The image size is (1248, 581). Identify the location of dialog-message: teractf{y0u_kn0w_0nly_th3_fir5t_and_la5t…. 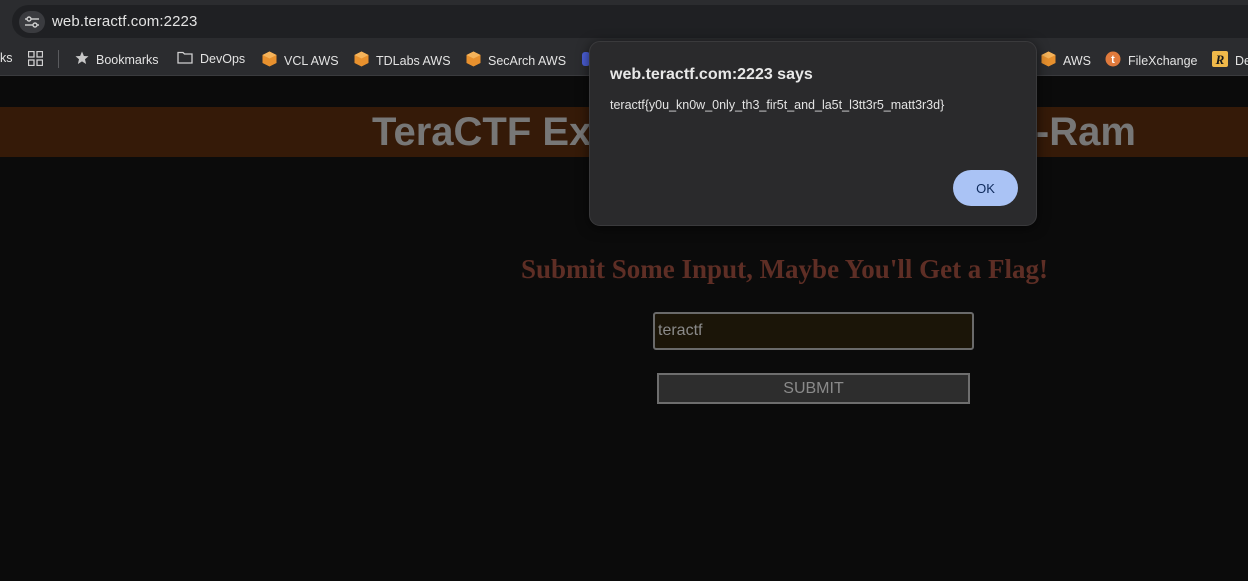
(777, 105).